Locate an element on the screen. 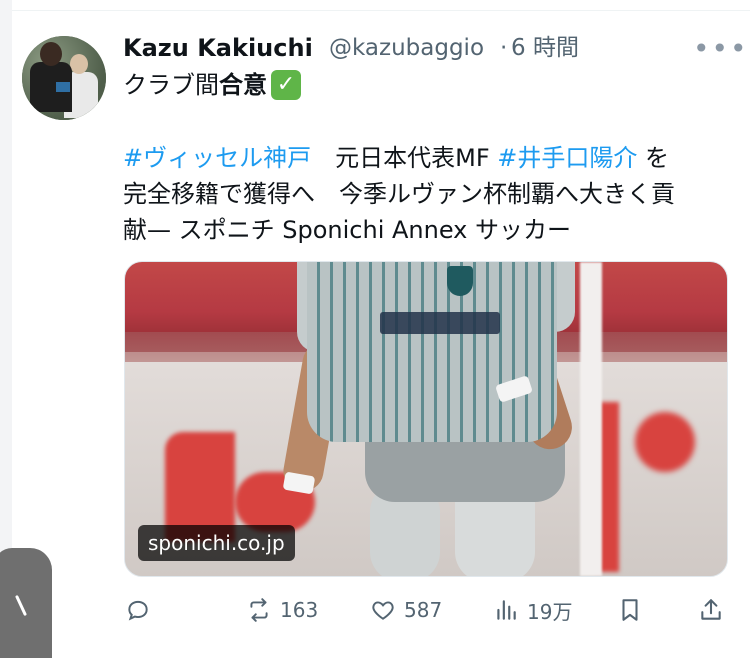 The width and height of the screenshot is (750, 658). tweet-line-1-plain: クラブ間 is located at coordinates (171, 85).